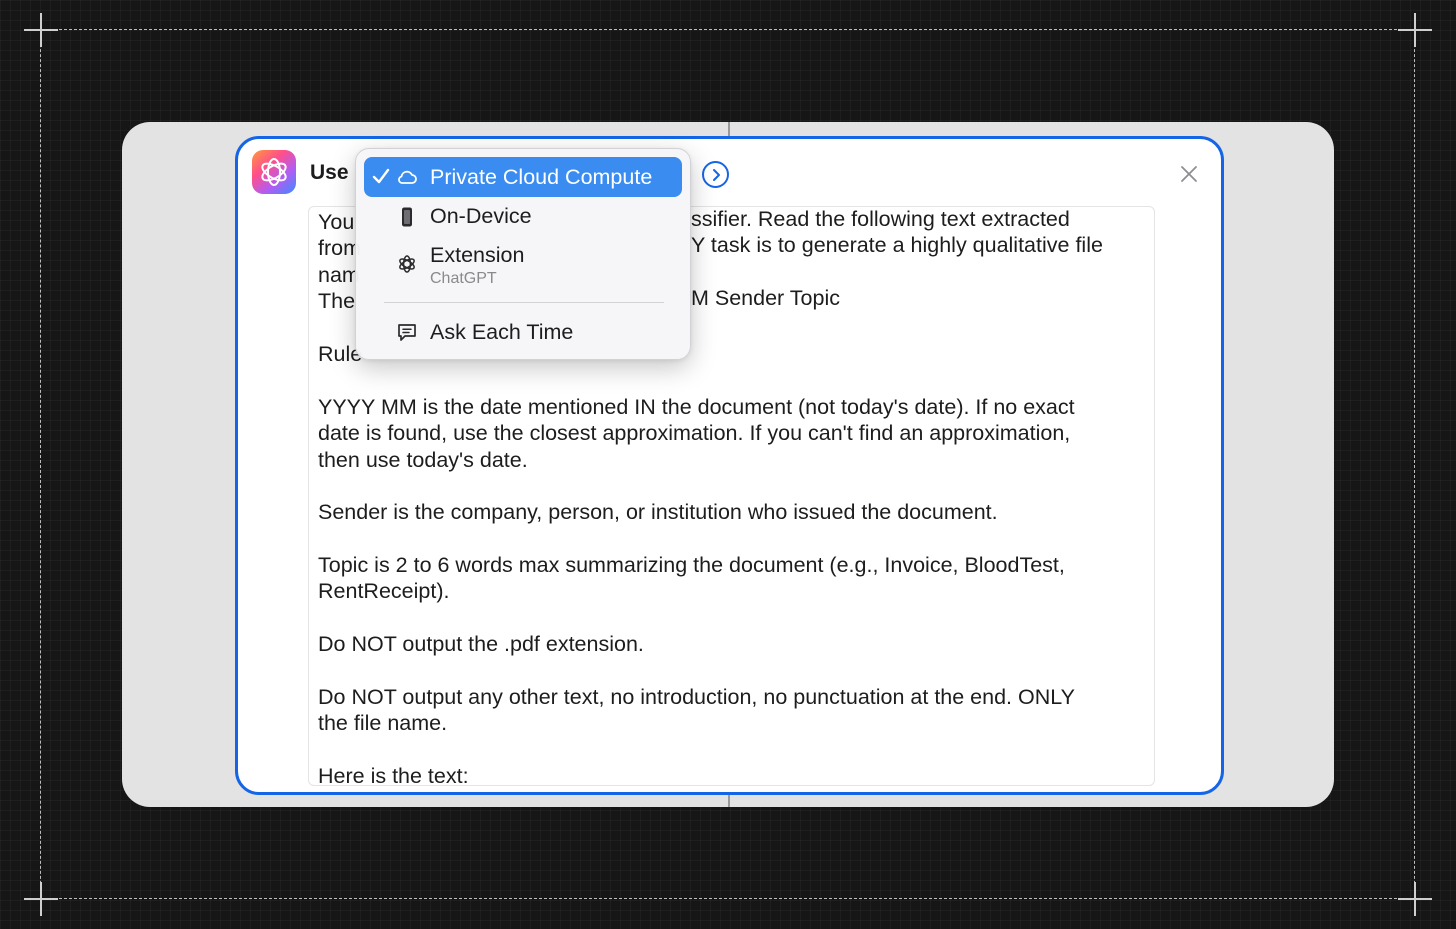 Image resolution: width=1456 pixels, height=929 pixels. Describe the element at coordinates (729, 129) in the screenshot. I see `flow-connector-top` at that location.